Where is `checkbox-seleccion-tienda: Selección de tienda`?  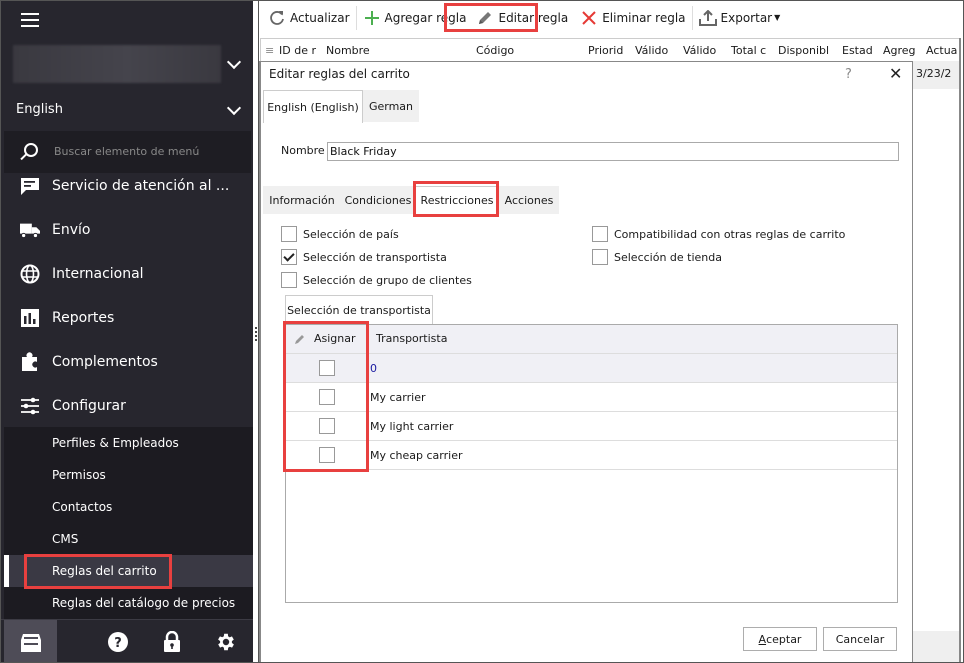 checkbox-seleccion-tienda: Selección de tienda is located at coordinates (657, 257).